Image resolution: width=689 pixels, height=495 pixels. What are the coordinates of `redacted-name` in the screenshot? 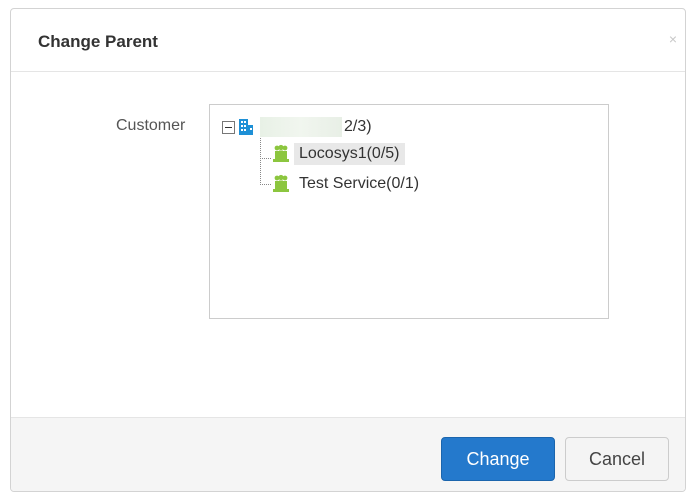 It's located at (301, 127).